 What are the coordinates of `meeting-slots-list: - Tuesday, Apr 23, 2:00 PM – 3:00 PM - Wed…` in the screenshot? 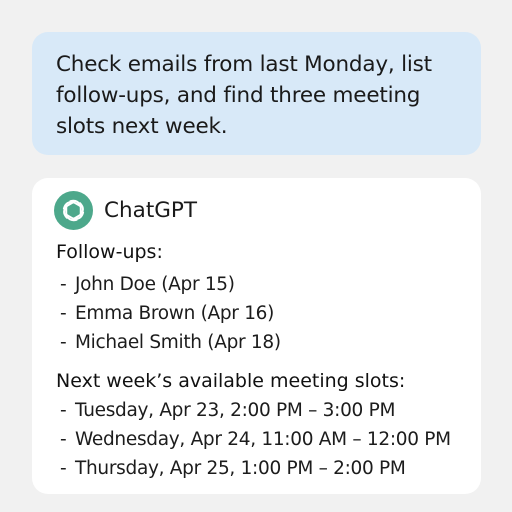 It's located at (255, 439).